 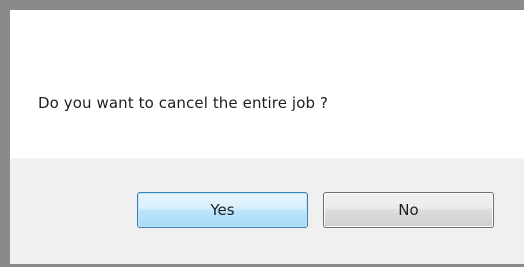 What do you see at coordinates (408, 210) in the screenshot?
I see `no-button: No` at bounding box center [408, 210].